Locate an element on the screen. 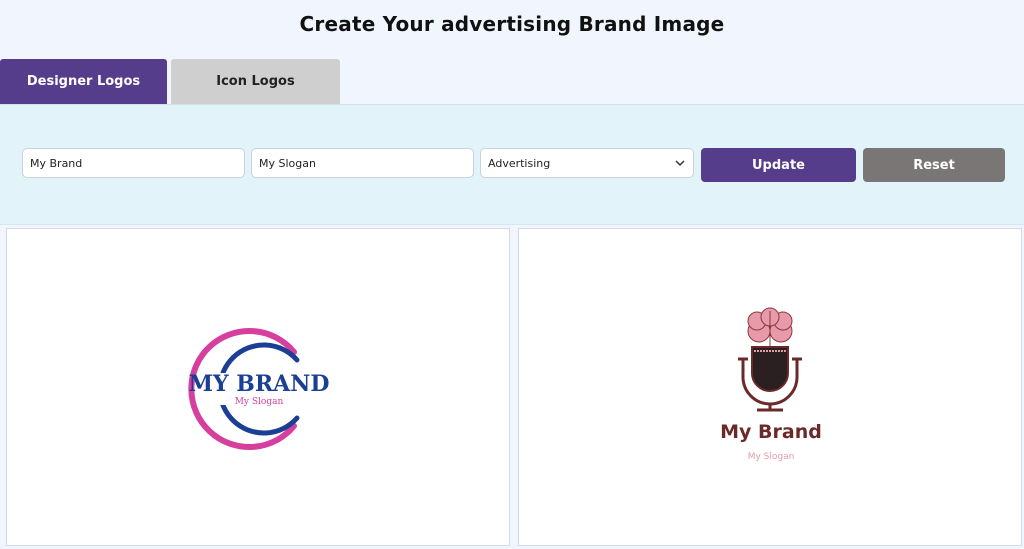 This screenshot has height=549, width=1024. tab-icon-logos: Icon Logos is located at coordinates (255, 81).